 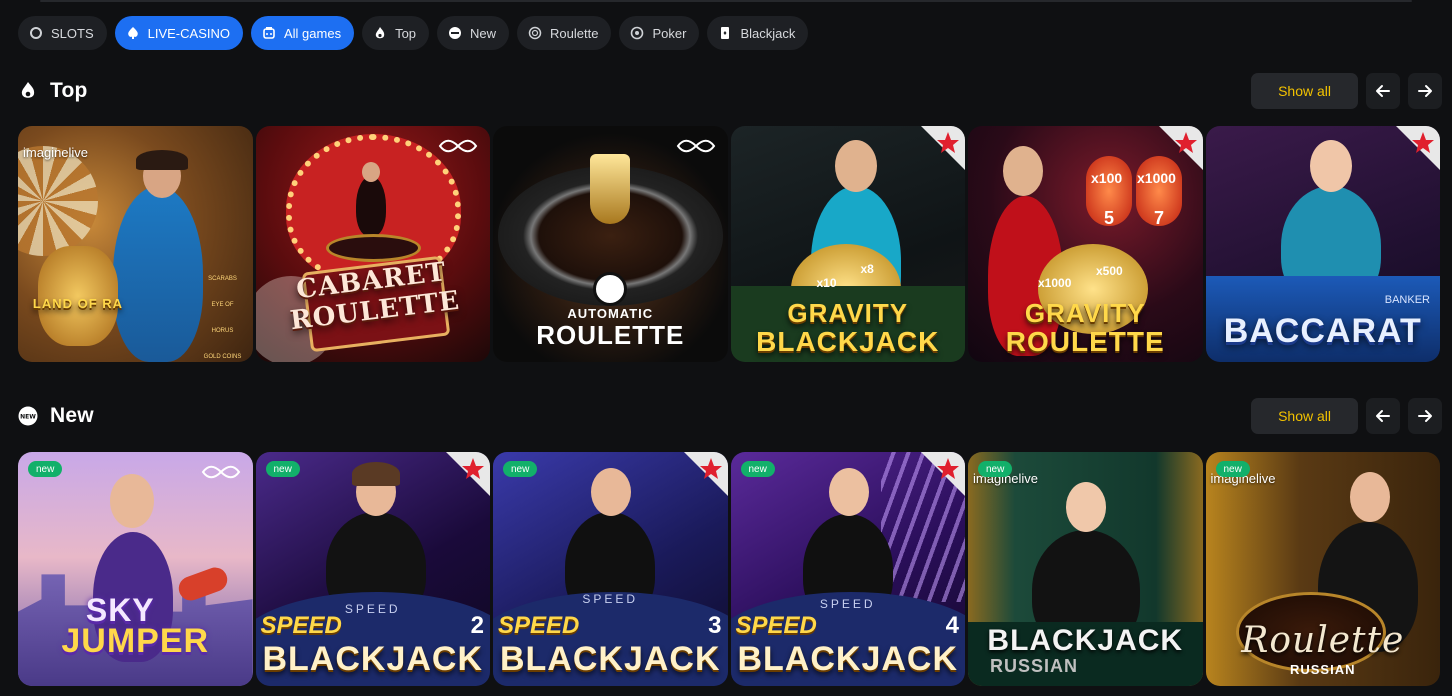 What do you see at coordinates (222, 318) in the screenshot?
I see `side-label: EYE OF HORUS` at bounding box center [222, 318].